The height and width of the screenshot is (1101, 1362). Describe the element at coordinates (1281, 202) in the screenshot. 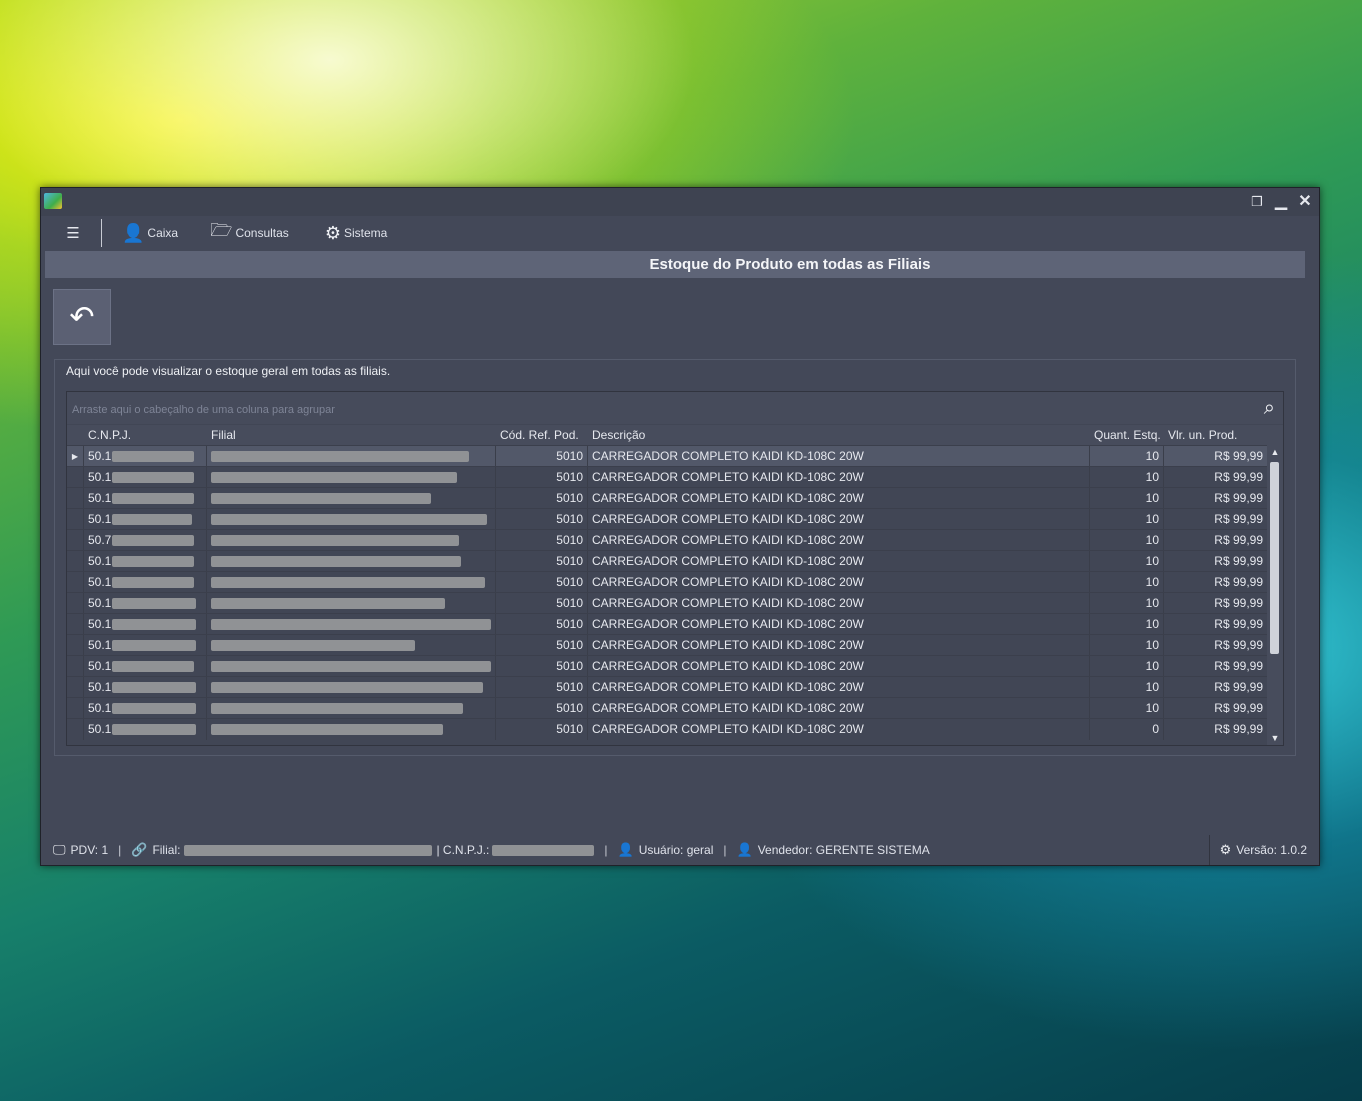

I see `minimize-icon: ▁` at that location.